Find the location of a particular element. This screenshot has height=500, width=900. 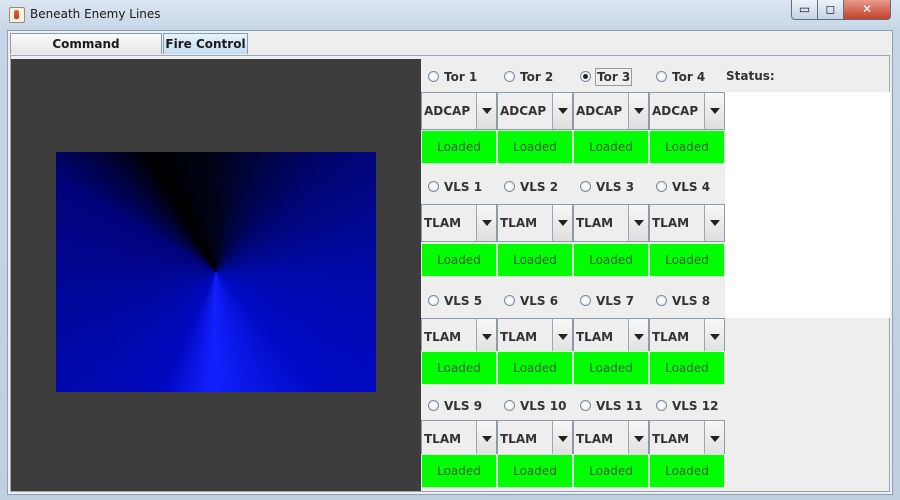

radio-label: VLS 4 is located at coordinates (691, 187).